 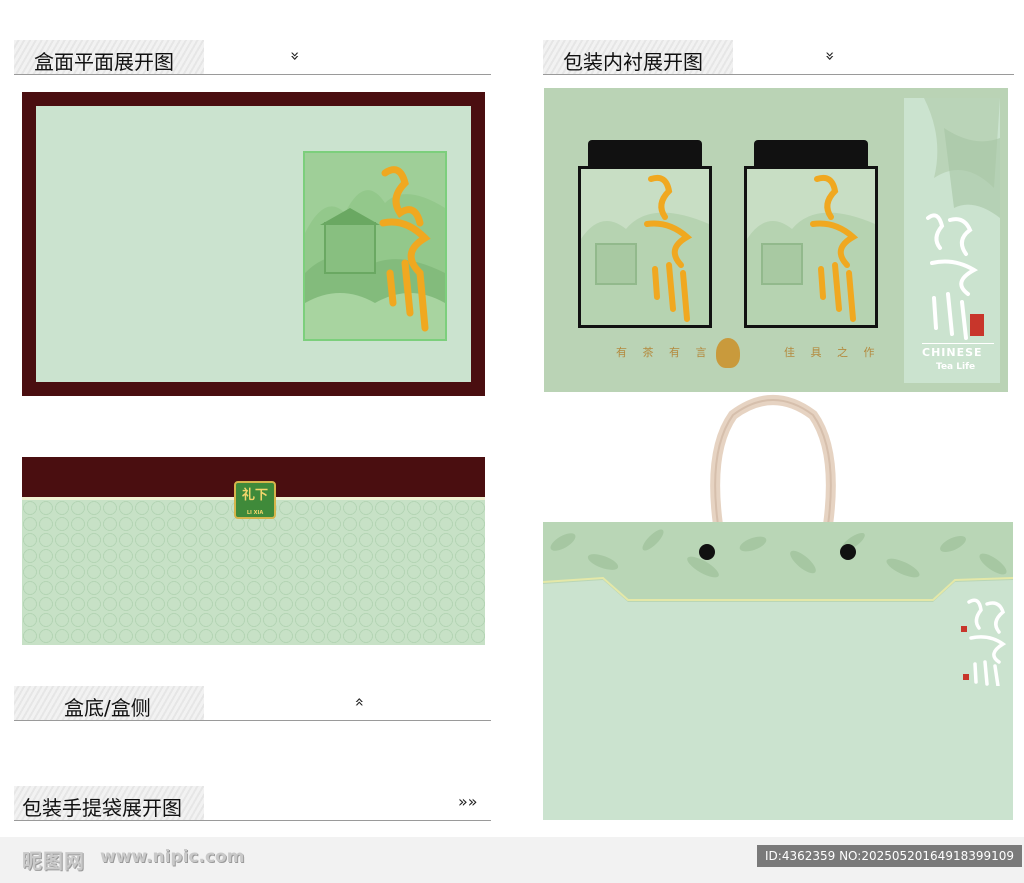 I want to click on section-header-box-plan: 盒面平面展开图 », so click(x=252, y=57).